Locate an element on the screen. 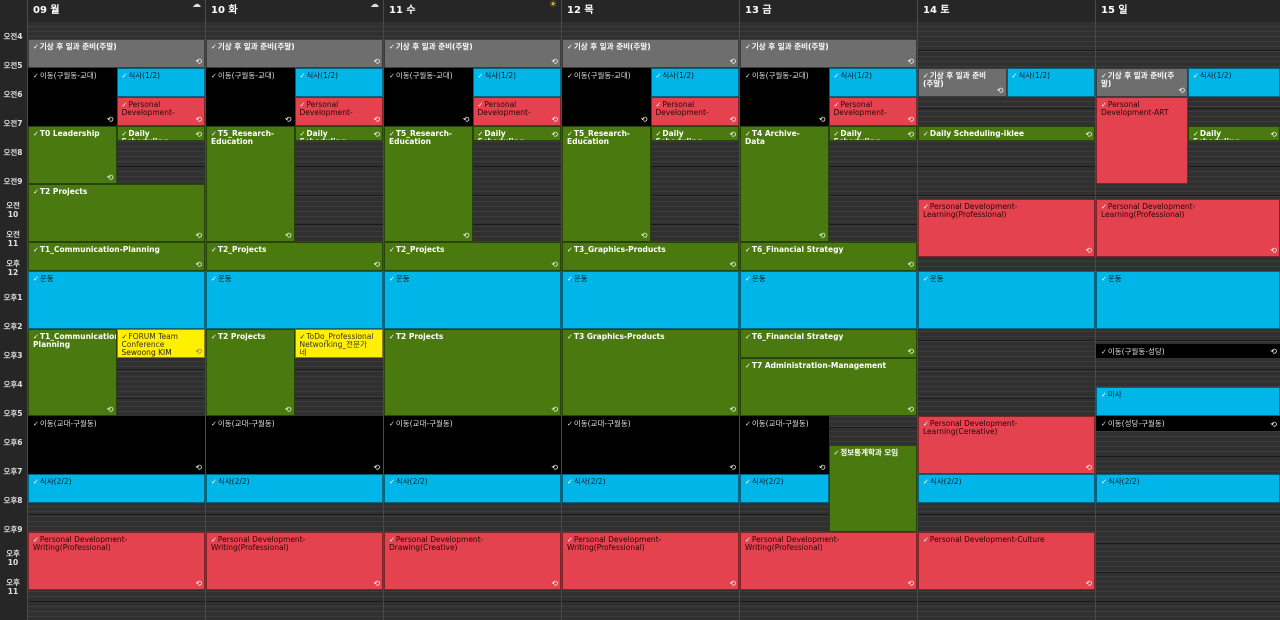  event-title: 기상 후 일과 준비(주말) is located at coordinates (612, 47).